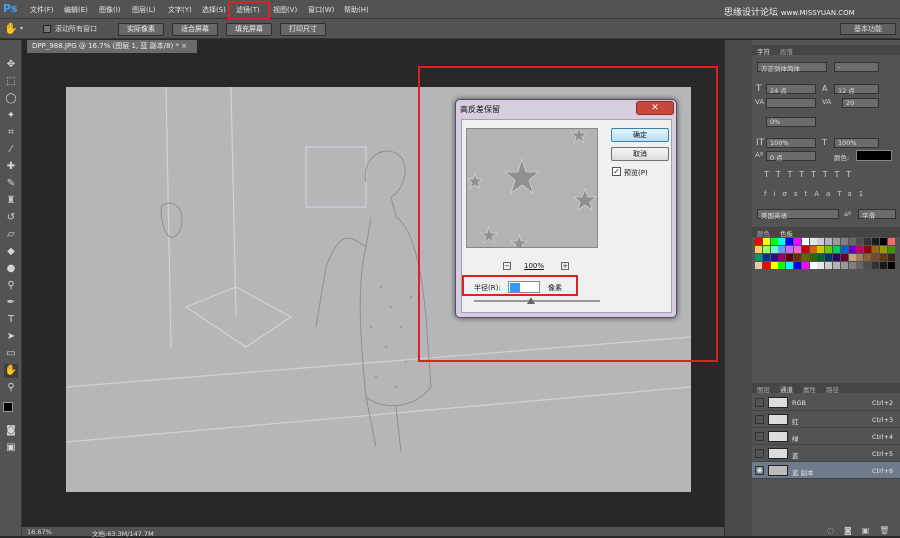  I want to click on quick-mask-icon: ◙, so click(11, 431).